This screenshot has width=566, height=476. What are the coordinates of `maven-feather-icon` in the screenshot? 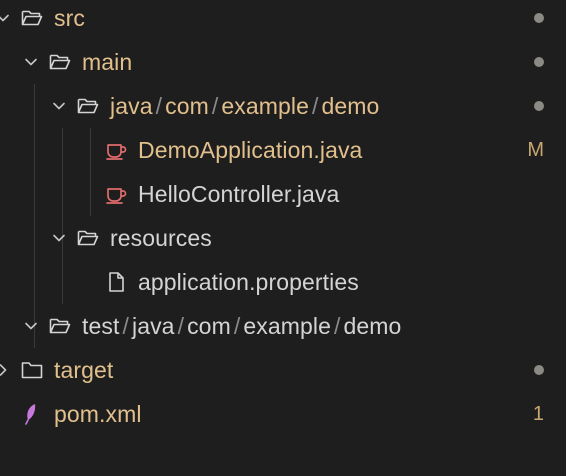 It's located at (32, 414).